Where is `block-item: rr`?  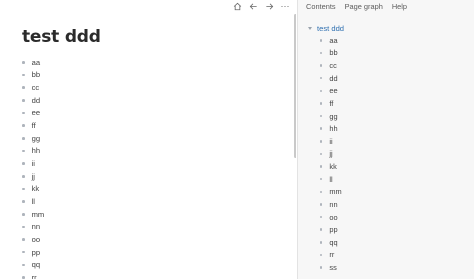
block-item: rr is located at coordinates (33, 275).